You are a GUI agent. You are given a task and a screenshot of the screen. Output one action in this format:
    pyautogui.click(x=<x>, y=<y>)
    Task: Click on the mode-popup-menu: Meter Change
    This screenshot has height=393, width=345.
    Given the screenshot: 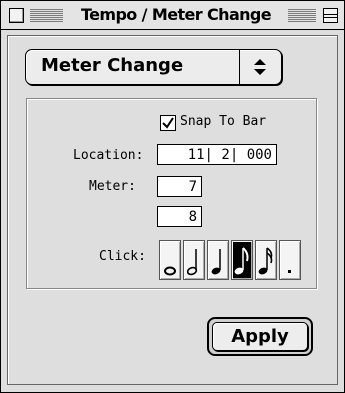 What is the action you would take?
    pyautogui.click(x=153, y=67)
    